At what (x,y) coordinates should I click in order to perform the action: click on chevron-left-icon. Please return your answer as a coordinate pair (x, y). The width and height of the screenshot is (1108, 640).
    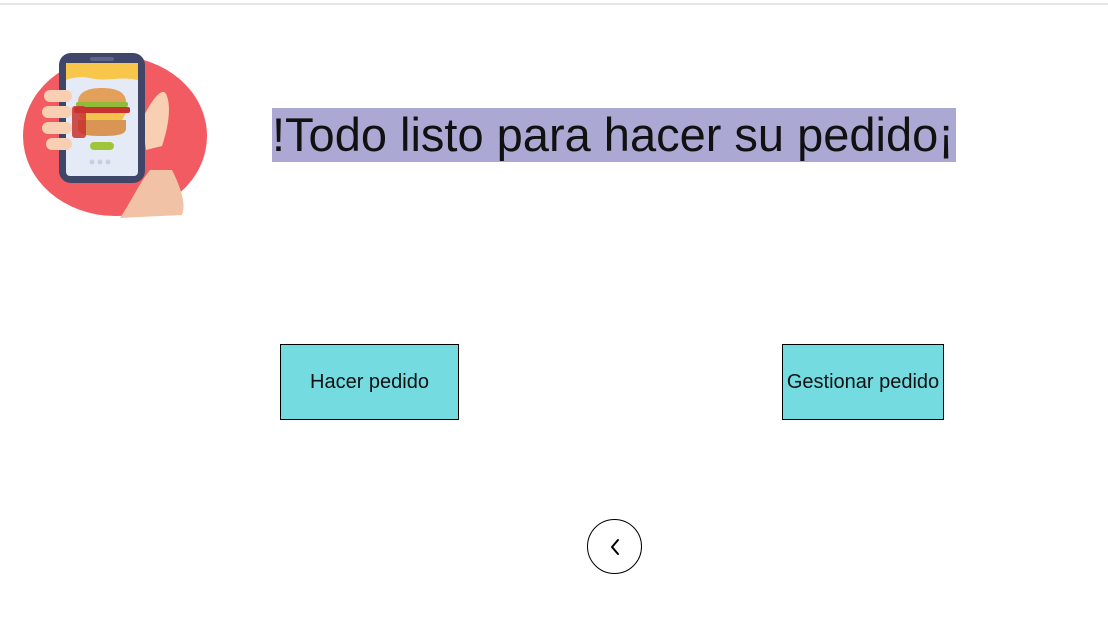
    Looking at the image, I should click on (614, 546).